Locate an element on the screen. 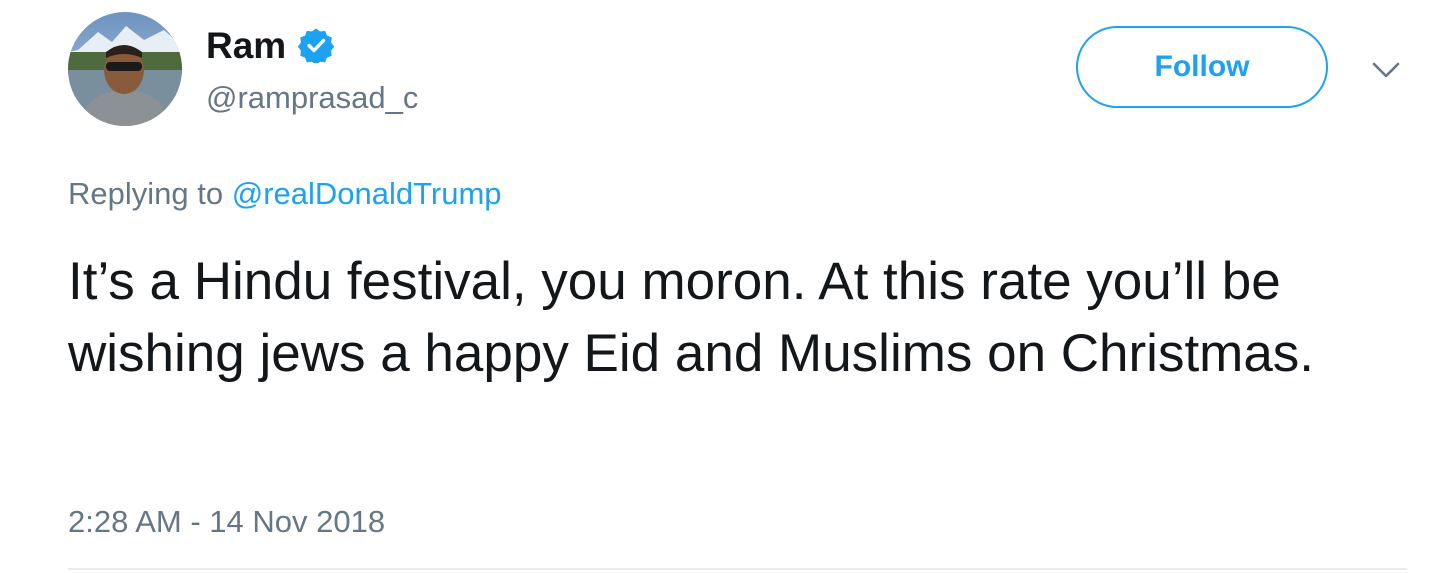  chevron-down-icon is located at coordinates (1386, 70).